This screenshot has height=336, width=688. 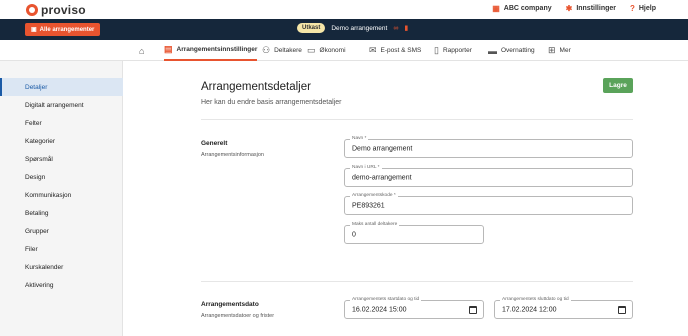 I want to click on tab-more: ⊞ Mer, so click(x=559, y=50).